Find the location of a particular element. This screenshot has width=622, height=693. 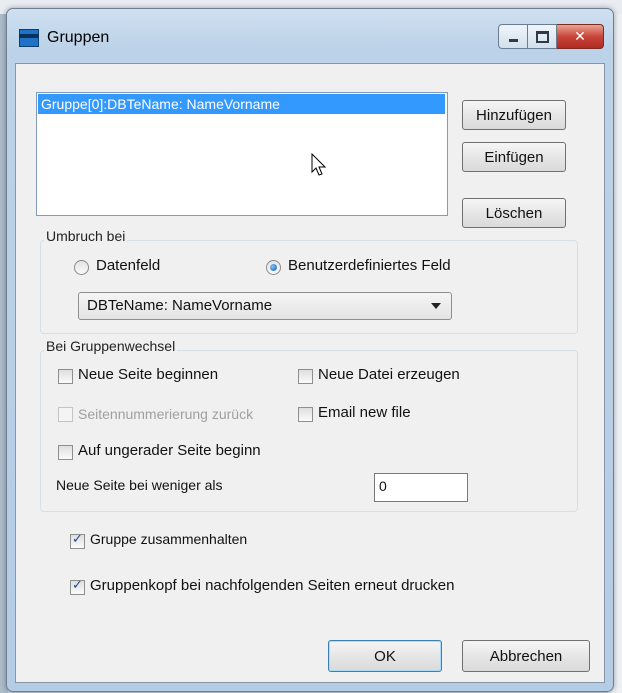

email-new-file-checkbox is located at coordinates (305, 414).